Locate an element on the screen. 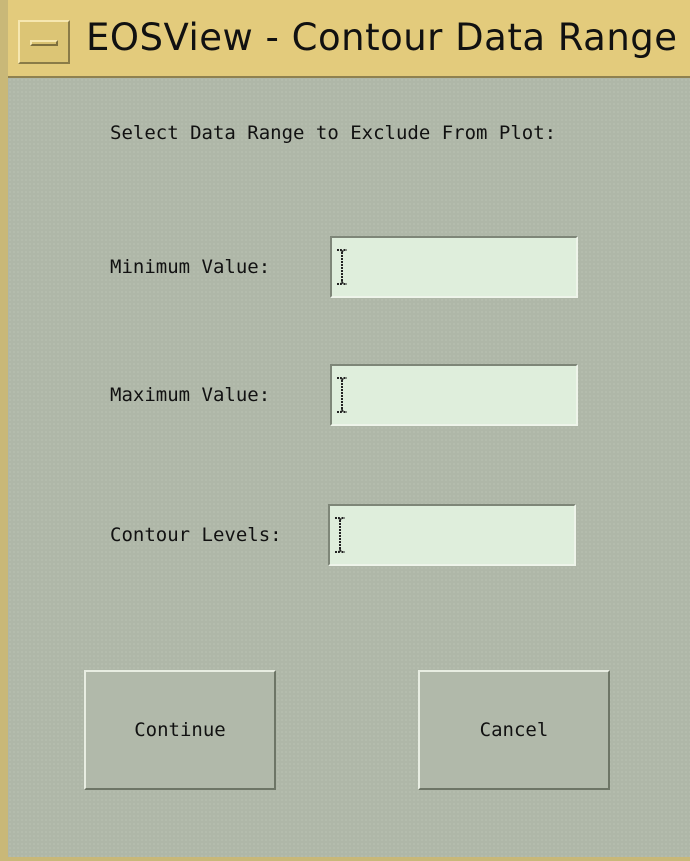  contour-levels-field is located at coordinates (452, 535).